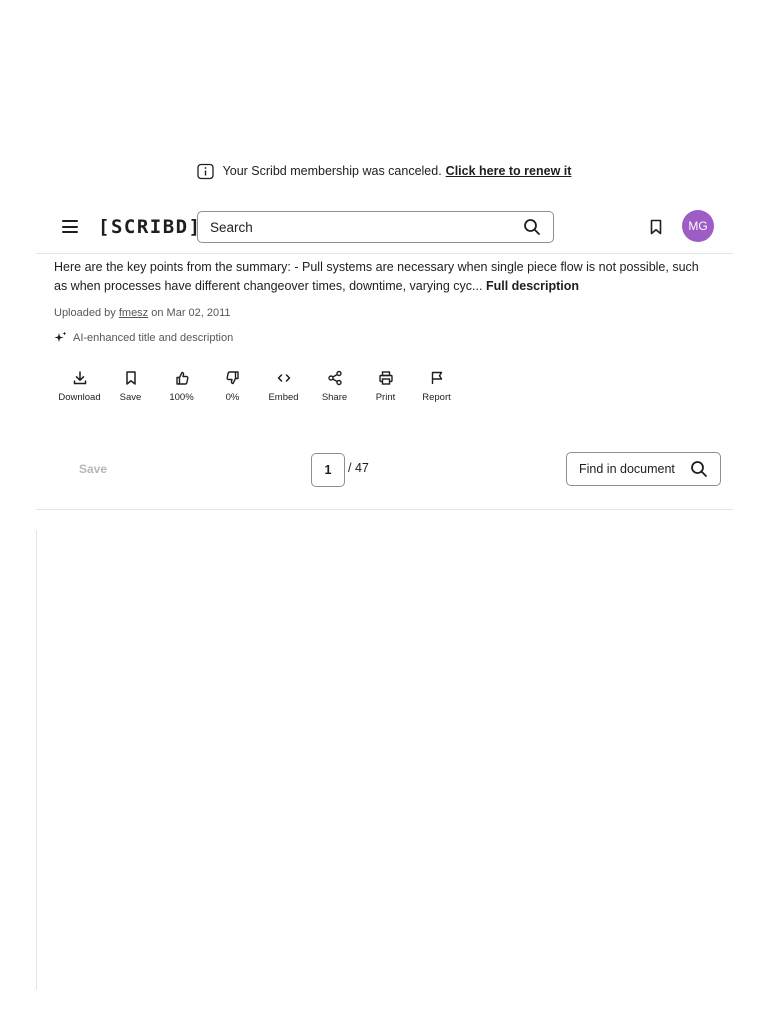 The width and height of the screenshot is (768, 1024). I want to click on find-in-document-button: Find in document, so click(643, 469).